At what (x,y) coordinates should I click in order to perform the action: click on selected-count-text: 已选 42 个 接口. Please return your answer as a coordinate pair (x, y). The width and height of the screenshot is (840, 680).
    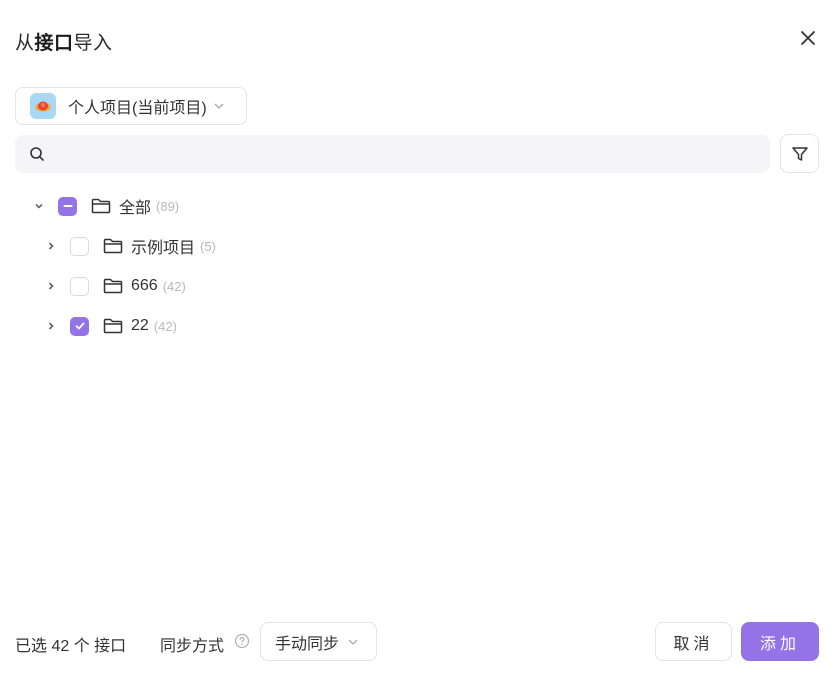
    Looking at the image, I should click on (71, 646).